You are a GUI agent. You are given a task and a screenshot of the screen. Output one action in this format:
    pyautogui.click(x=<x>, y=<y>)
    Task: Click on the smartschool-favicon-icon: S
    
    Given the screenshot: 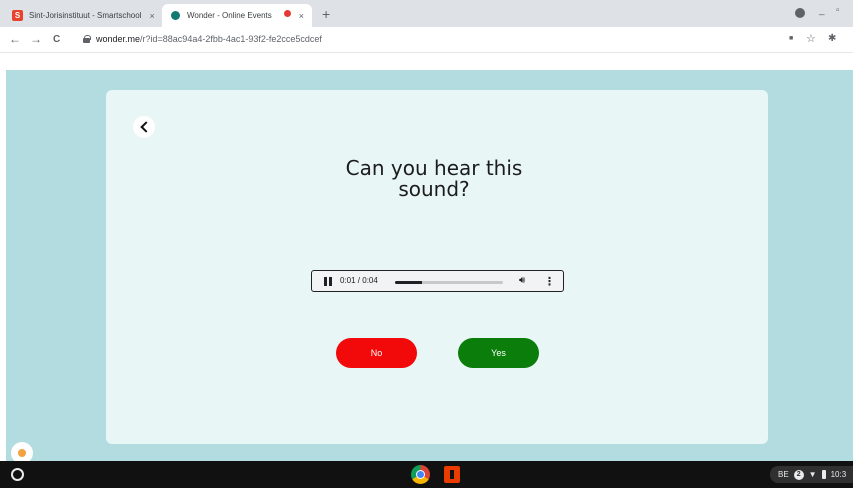 What is the action you would take?
    pyautogui.click(x=17, y=15)
    